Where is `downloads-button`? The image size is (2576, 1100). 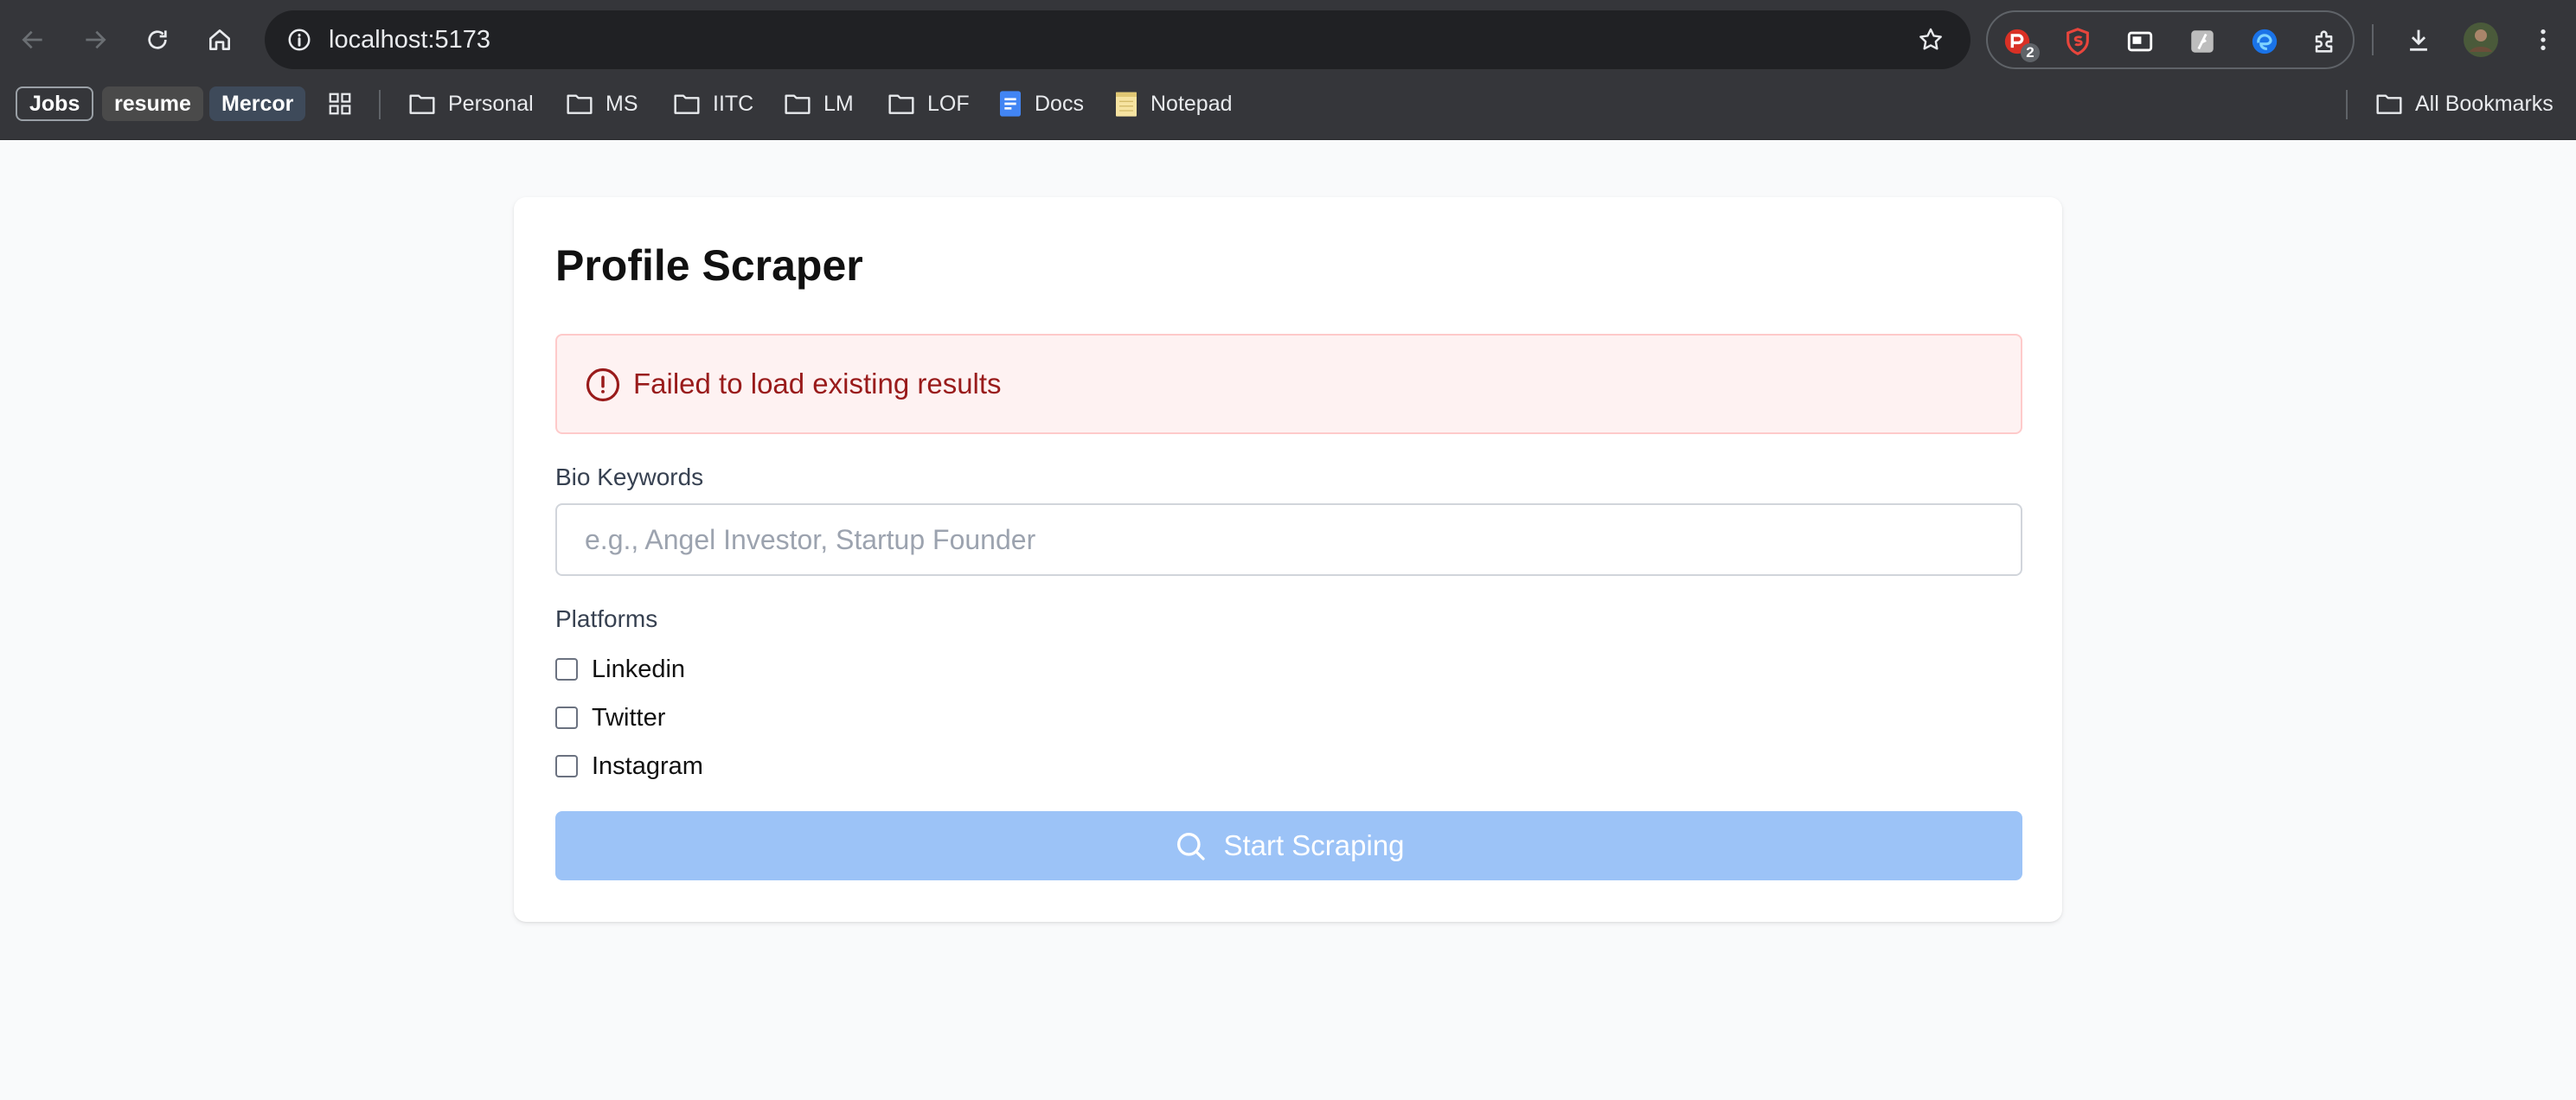
downloads-button is located at coordinates (2418, 40).